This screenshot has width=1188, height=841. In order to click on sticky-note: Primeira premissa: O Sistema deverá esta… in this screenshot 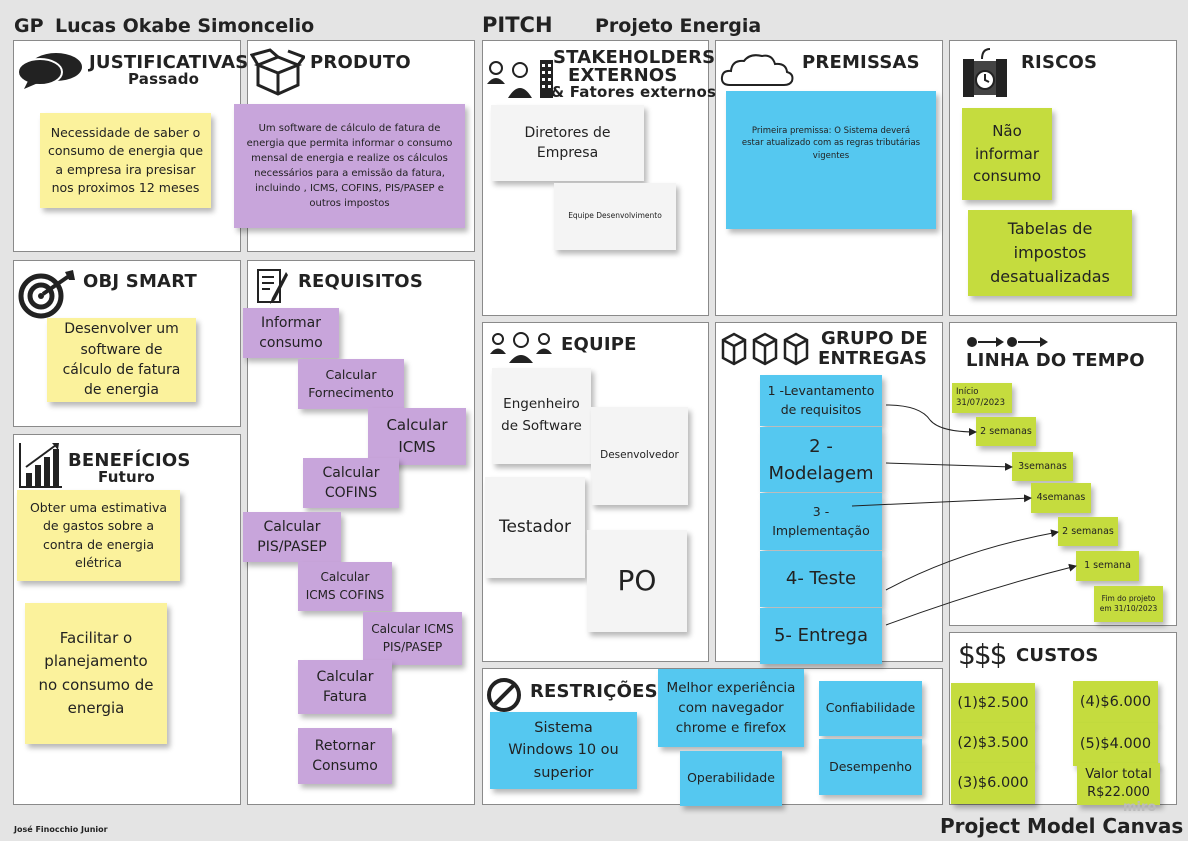, I will do `click(831, 160)`.